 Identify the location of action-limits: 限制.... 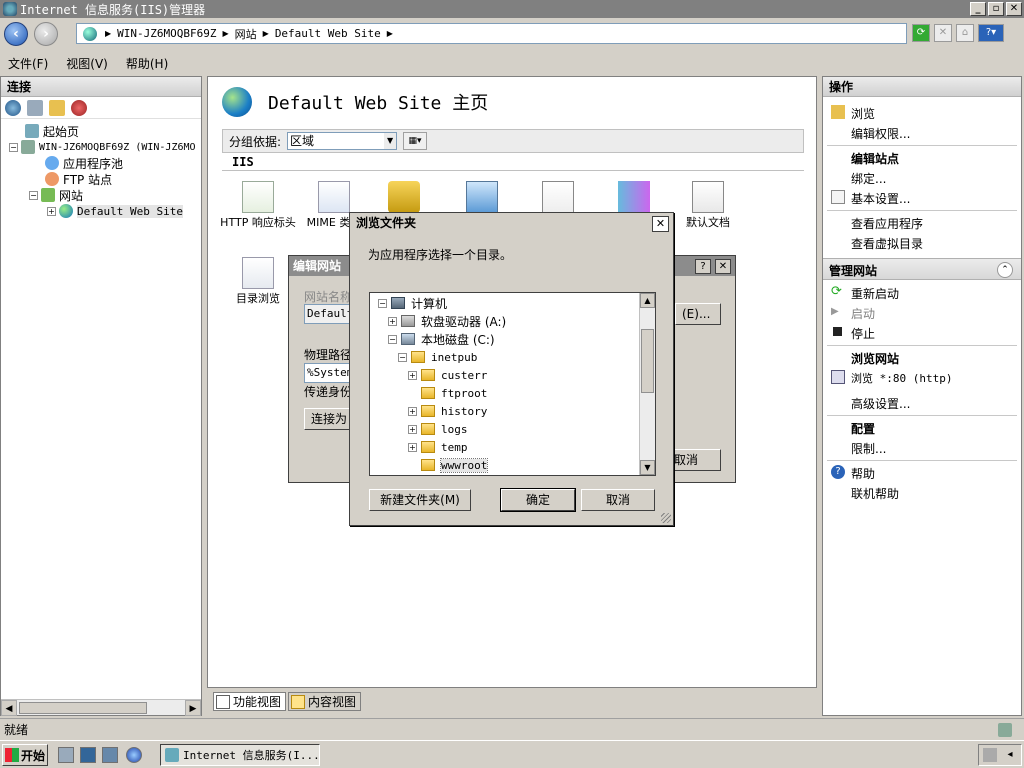
(868, 448).